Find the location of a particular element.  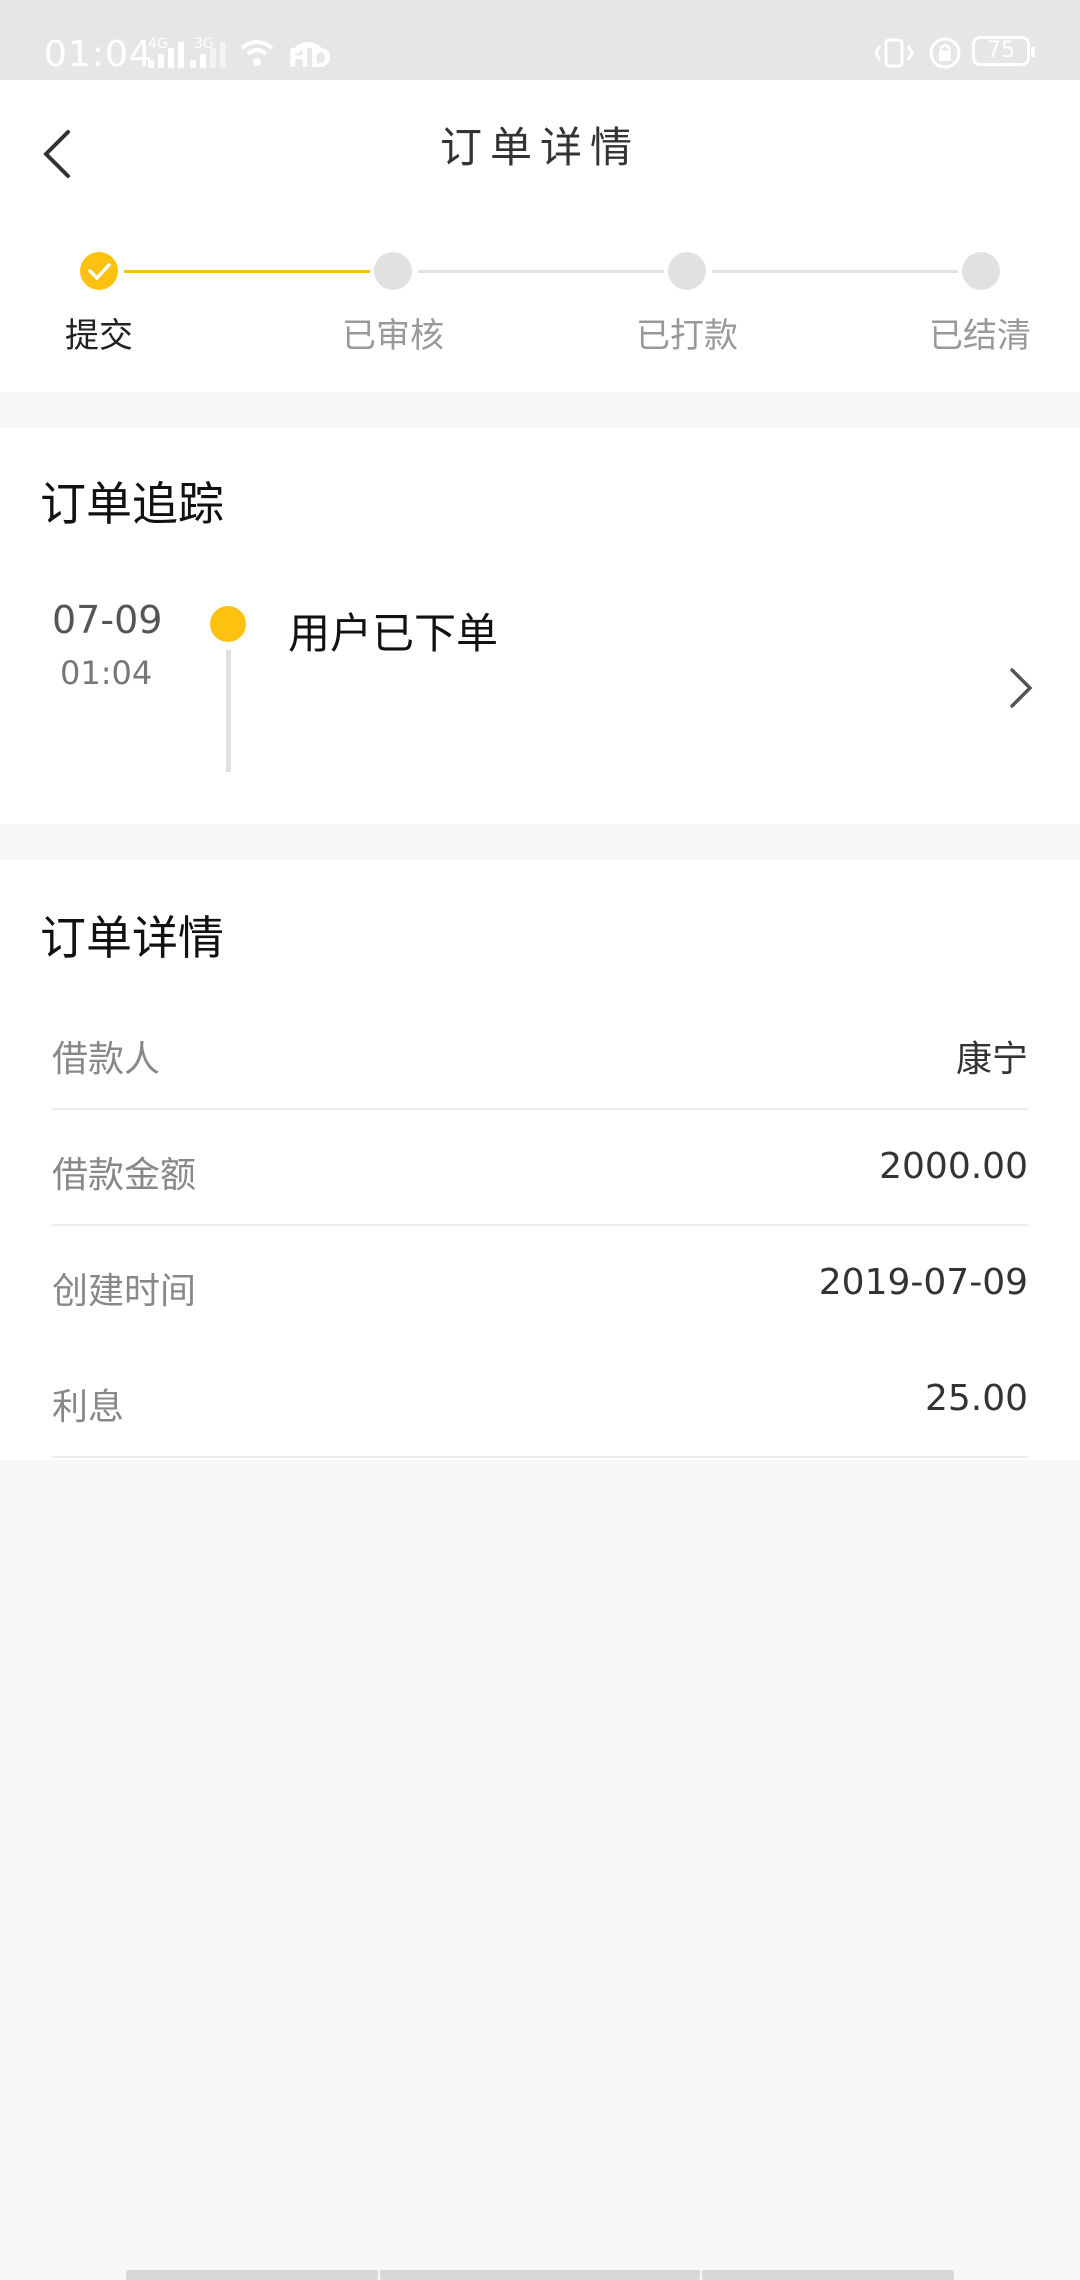

detail-label: 利息 is located at coordinates (88, 1407).